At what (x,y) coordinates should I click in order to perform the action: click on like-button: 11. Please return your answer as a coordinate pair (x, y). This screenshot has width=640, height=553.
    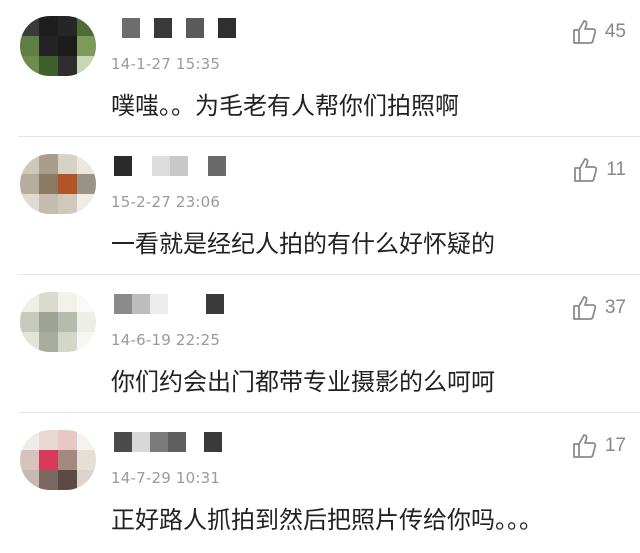
    Looking at the image, I should click on (599, 170).